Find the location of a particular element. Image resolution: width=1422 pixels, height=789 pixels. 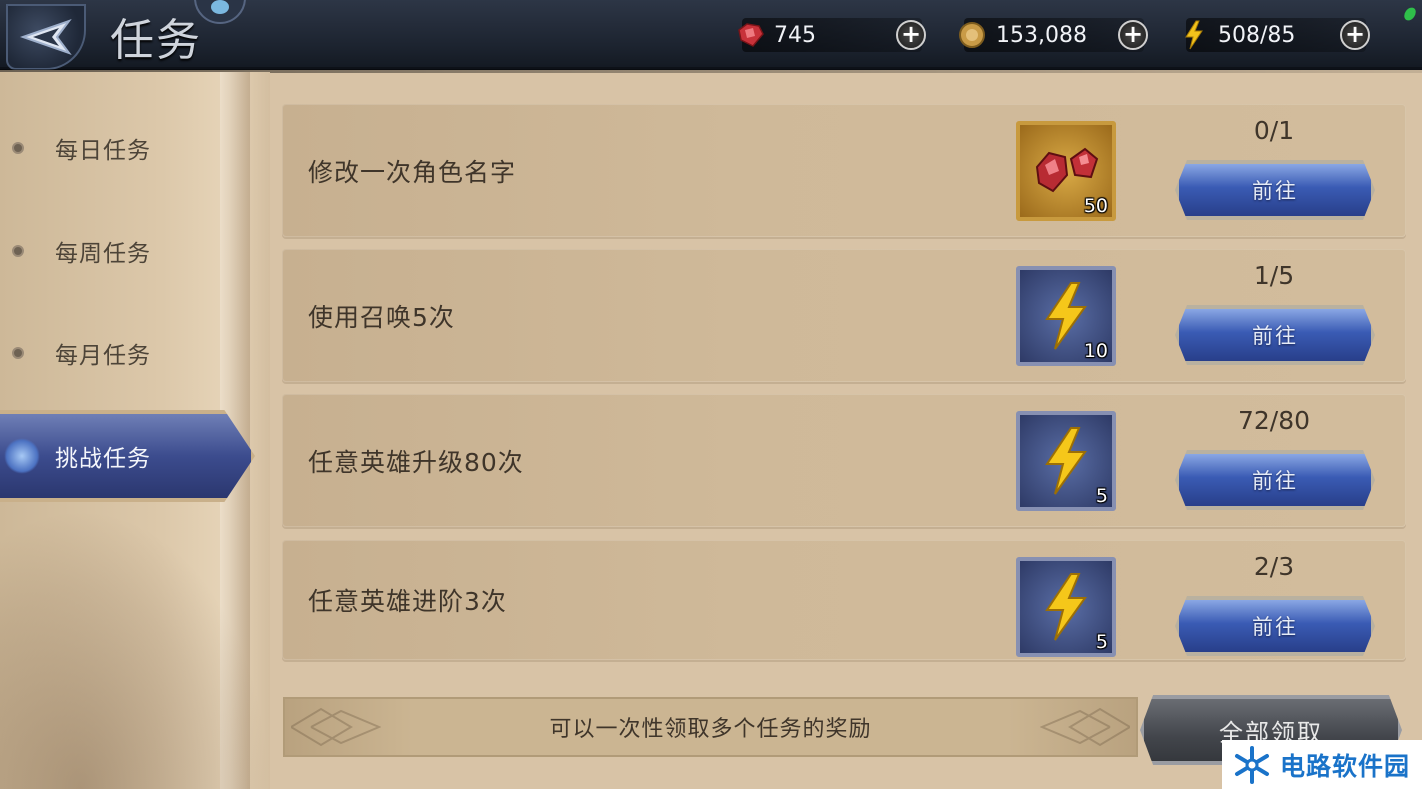

sidebar-item-challenge: 挑战任务 is located at coordinates (127, 456).